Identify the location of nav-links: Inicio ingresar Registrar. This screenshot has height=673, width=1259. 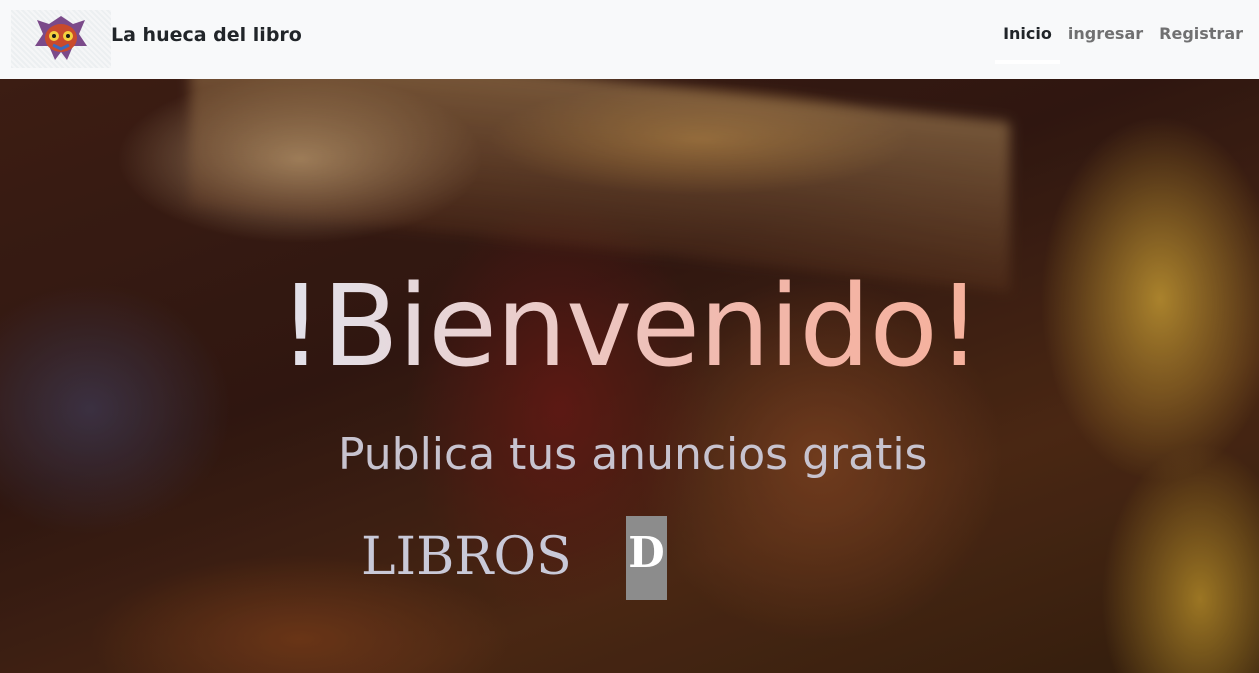
(1119, 44).